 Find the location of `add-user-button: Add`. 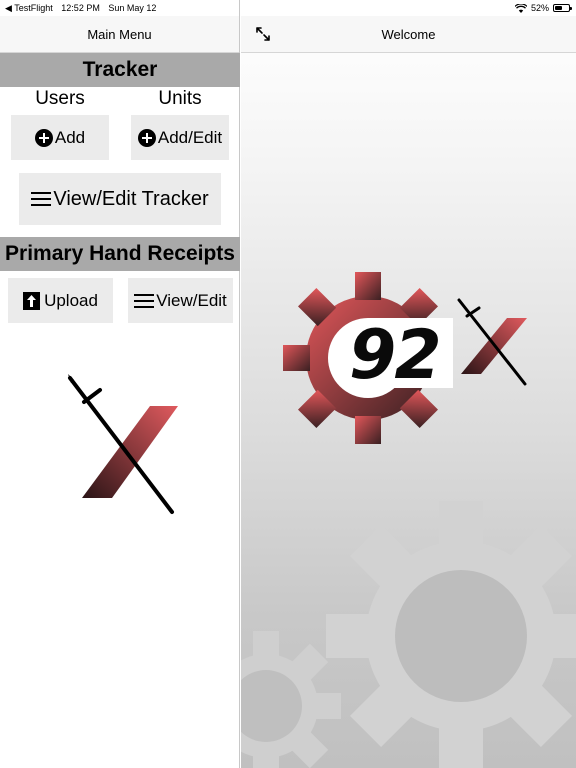

add-user-button: Add is located at coordinates (60, 137).